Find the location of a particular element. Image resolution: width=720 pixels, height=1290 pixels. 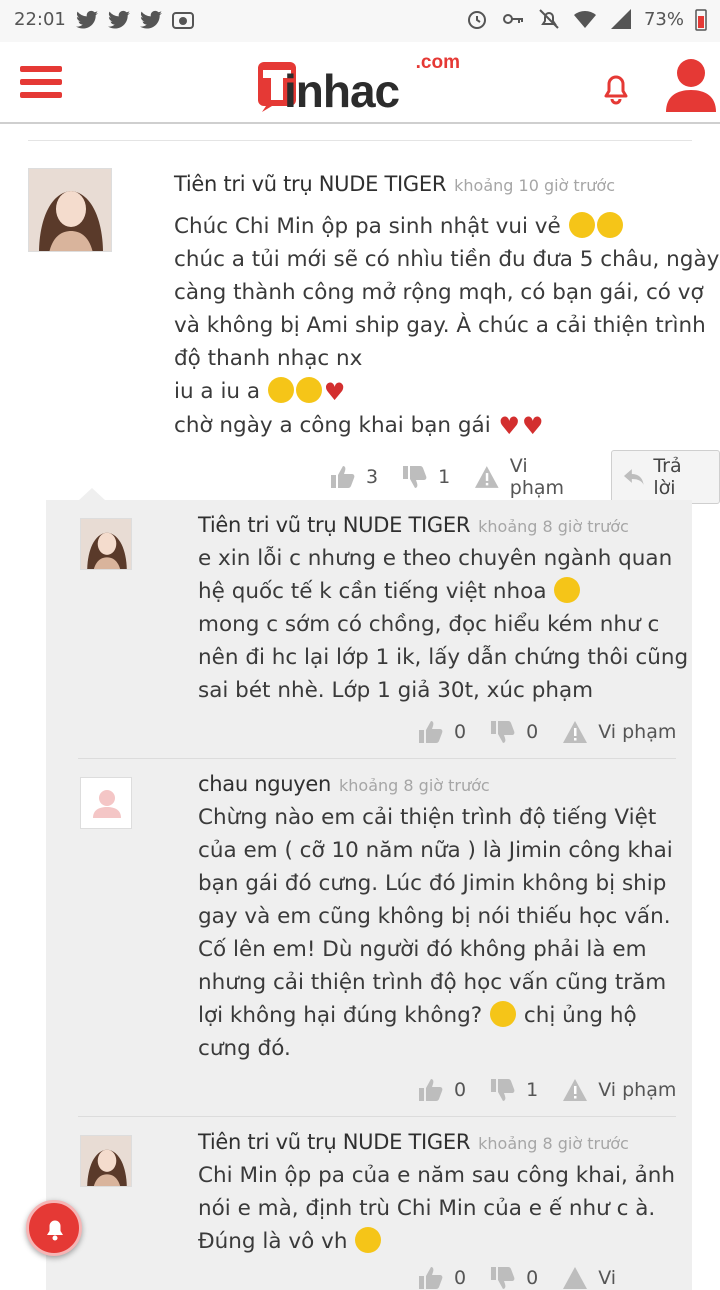

logo-text: inhac is located at coordinates (342, 91).